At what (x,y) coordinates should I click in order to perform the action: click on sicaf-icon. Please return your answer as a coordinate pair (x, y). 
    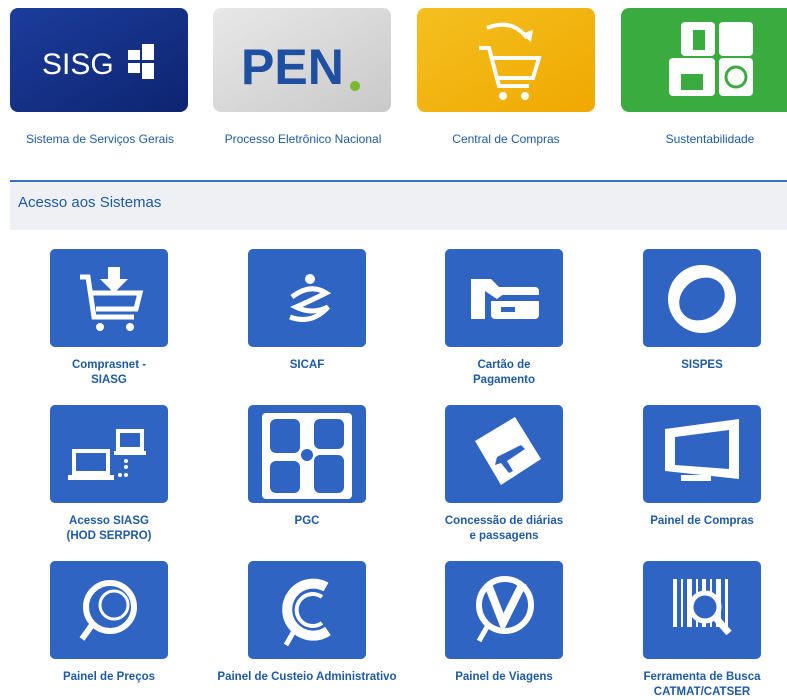
    Looking at the image, I should click on (310, 298).